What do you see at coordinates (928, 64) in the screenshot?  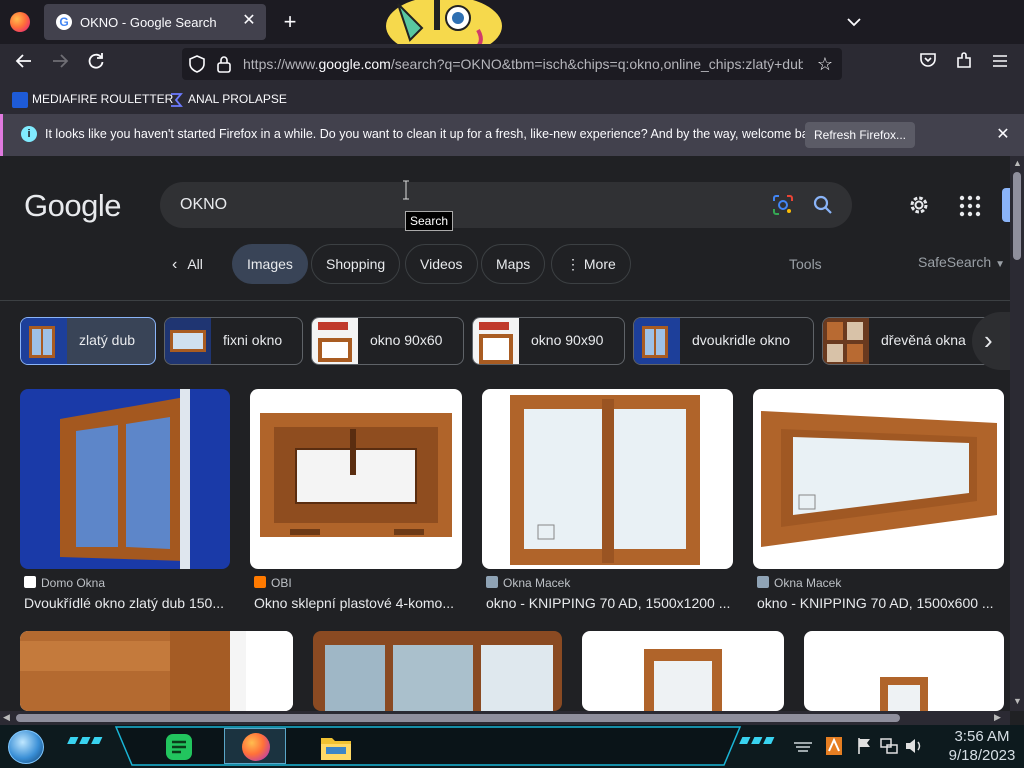 I see `pocket-icon` at bounding box center [928, 64].